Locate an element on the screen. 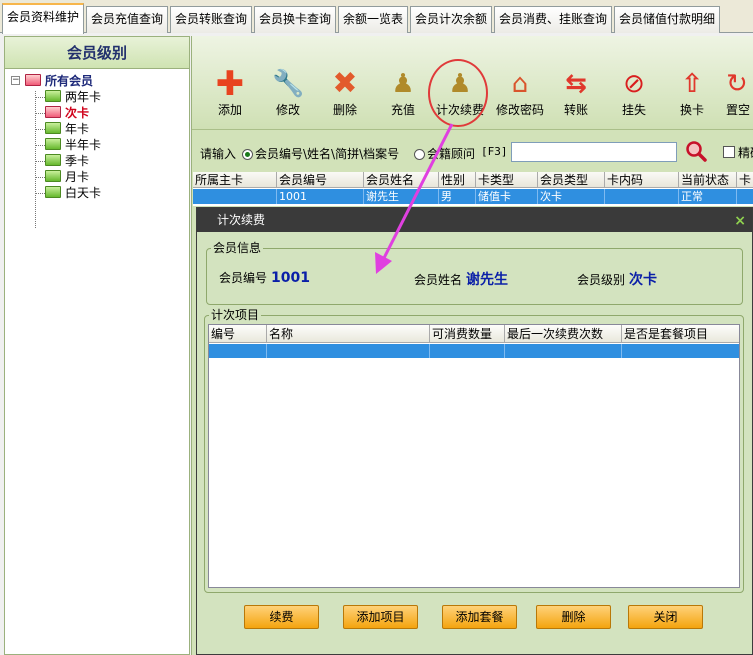  member-no-label: 会员编号 is located at coordinates (243, 278).